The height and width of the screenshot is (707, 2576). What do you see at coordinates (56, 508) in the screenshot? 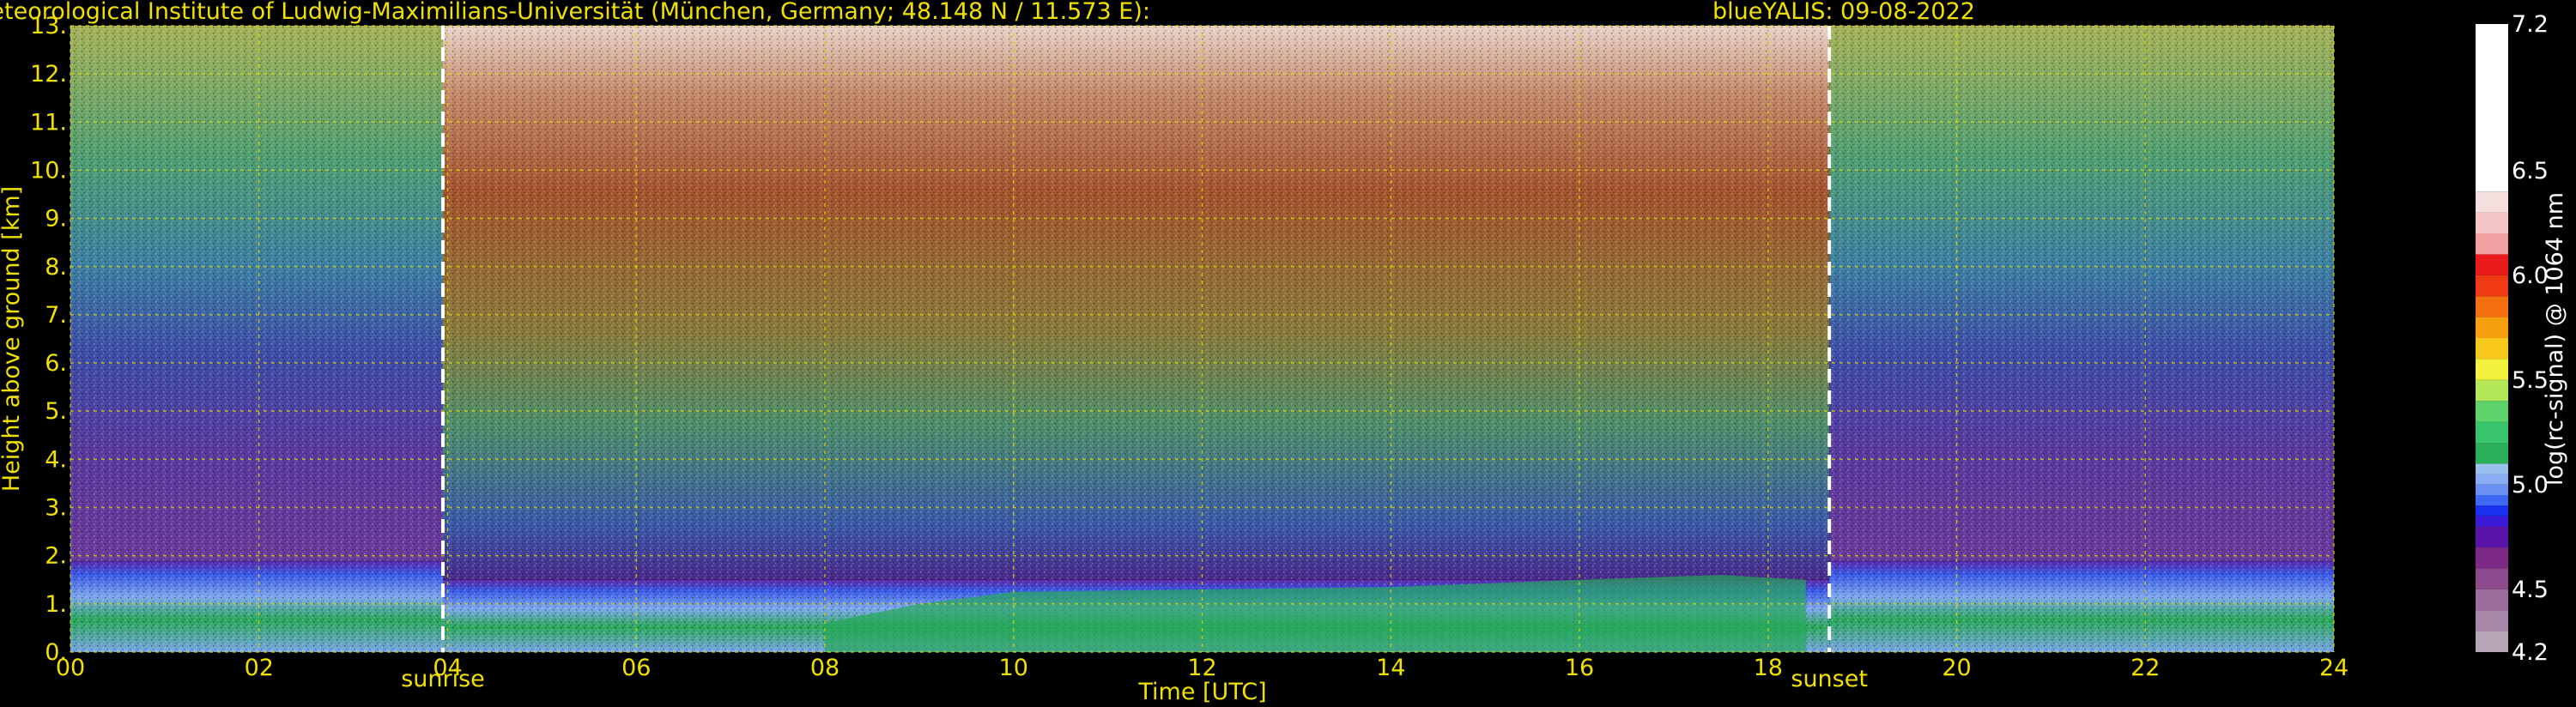
I see `y-tick-label: 3.` at bounding box center [56, 508].